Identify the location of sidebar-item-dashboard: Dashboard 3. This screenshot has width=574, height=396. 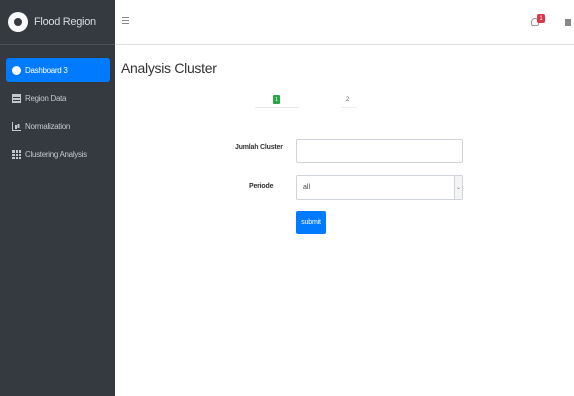
(58, 70).